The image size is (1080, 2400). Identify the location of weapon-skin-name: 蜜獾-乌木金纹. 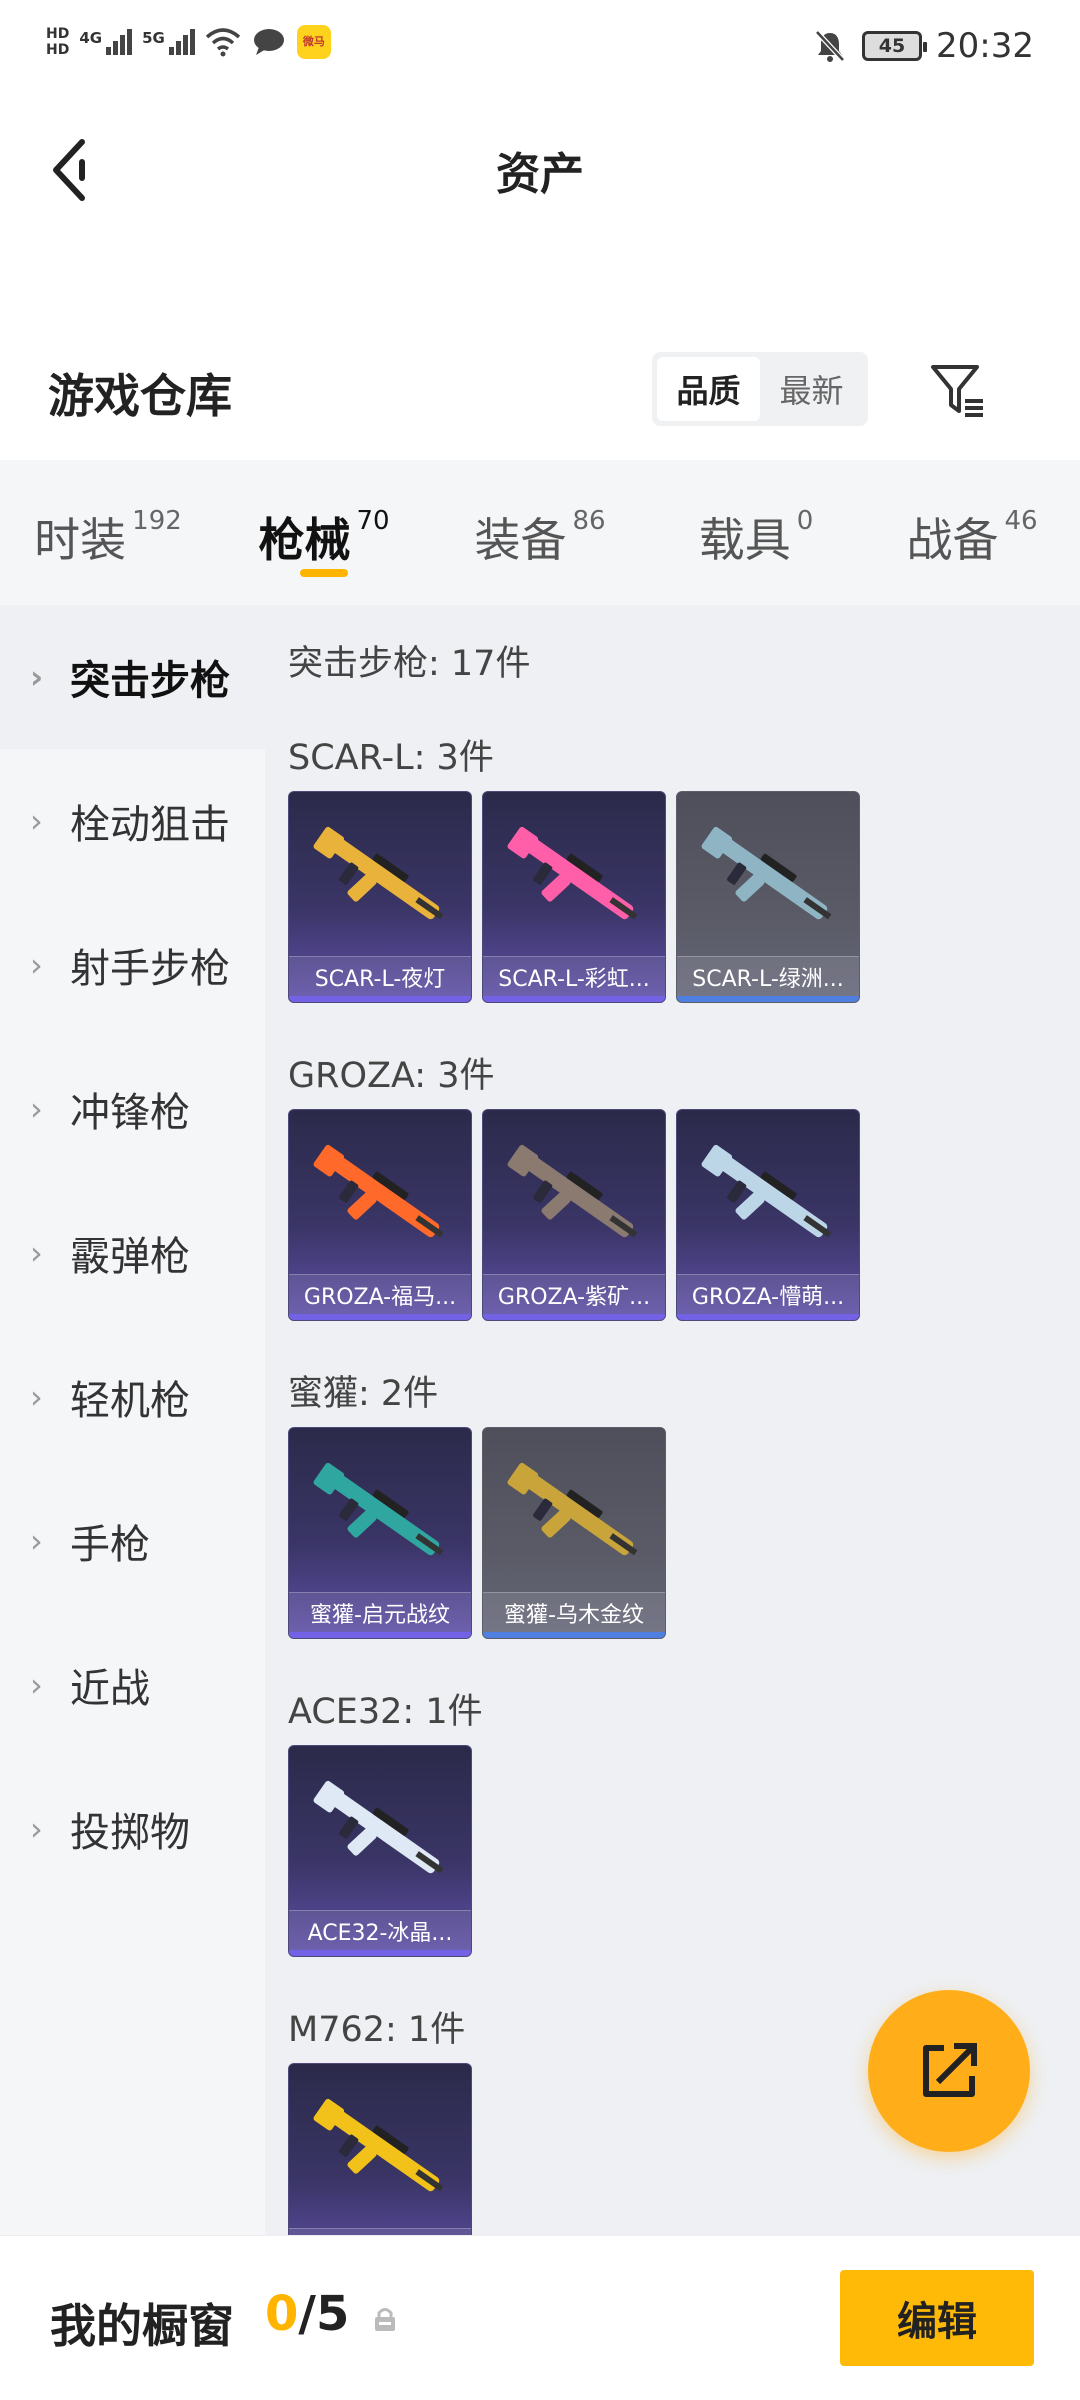
(574, 1612).